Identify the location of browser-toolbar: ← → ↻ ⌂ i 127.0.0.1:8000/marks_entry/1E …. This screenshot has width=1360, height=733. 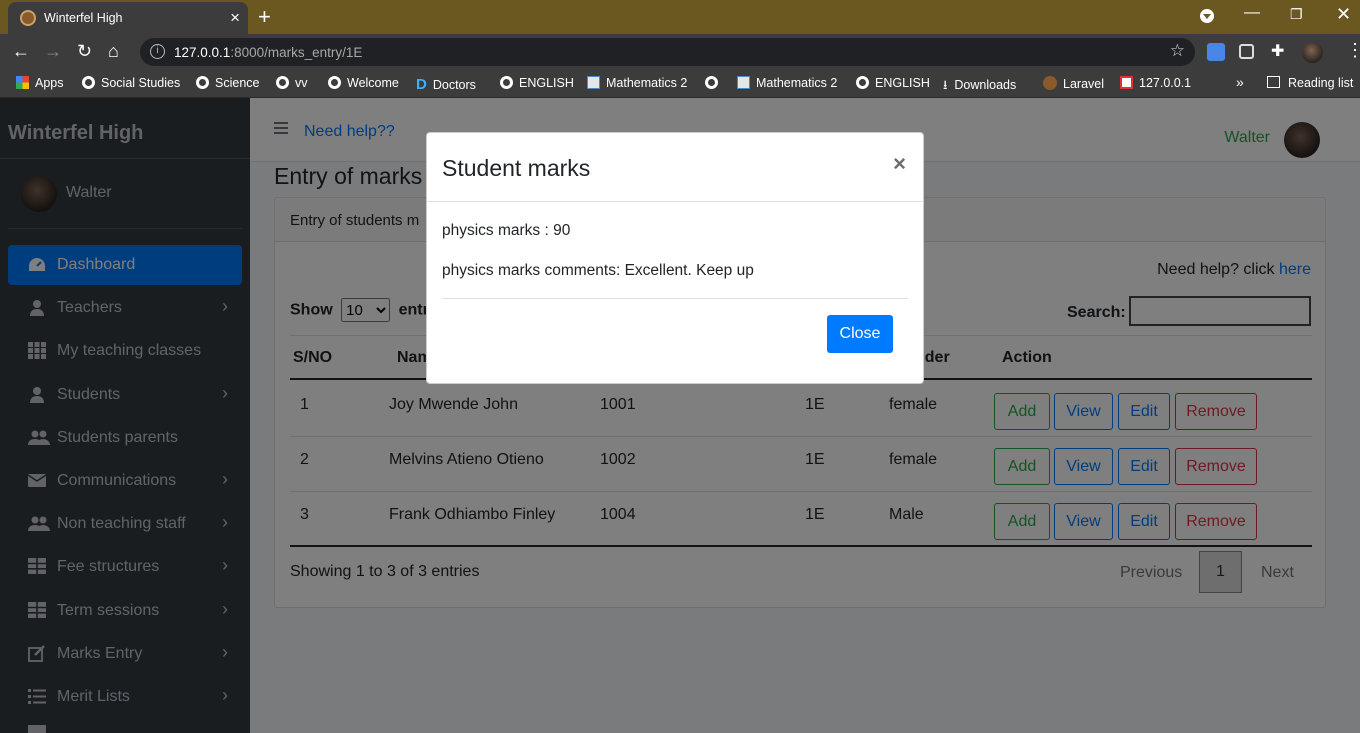
(680, 52).